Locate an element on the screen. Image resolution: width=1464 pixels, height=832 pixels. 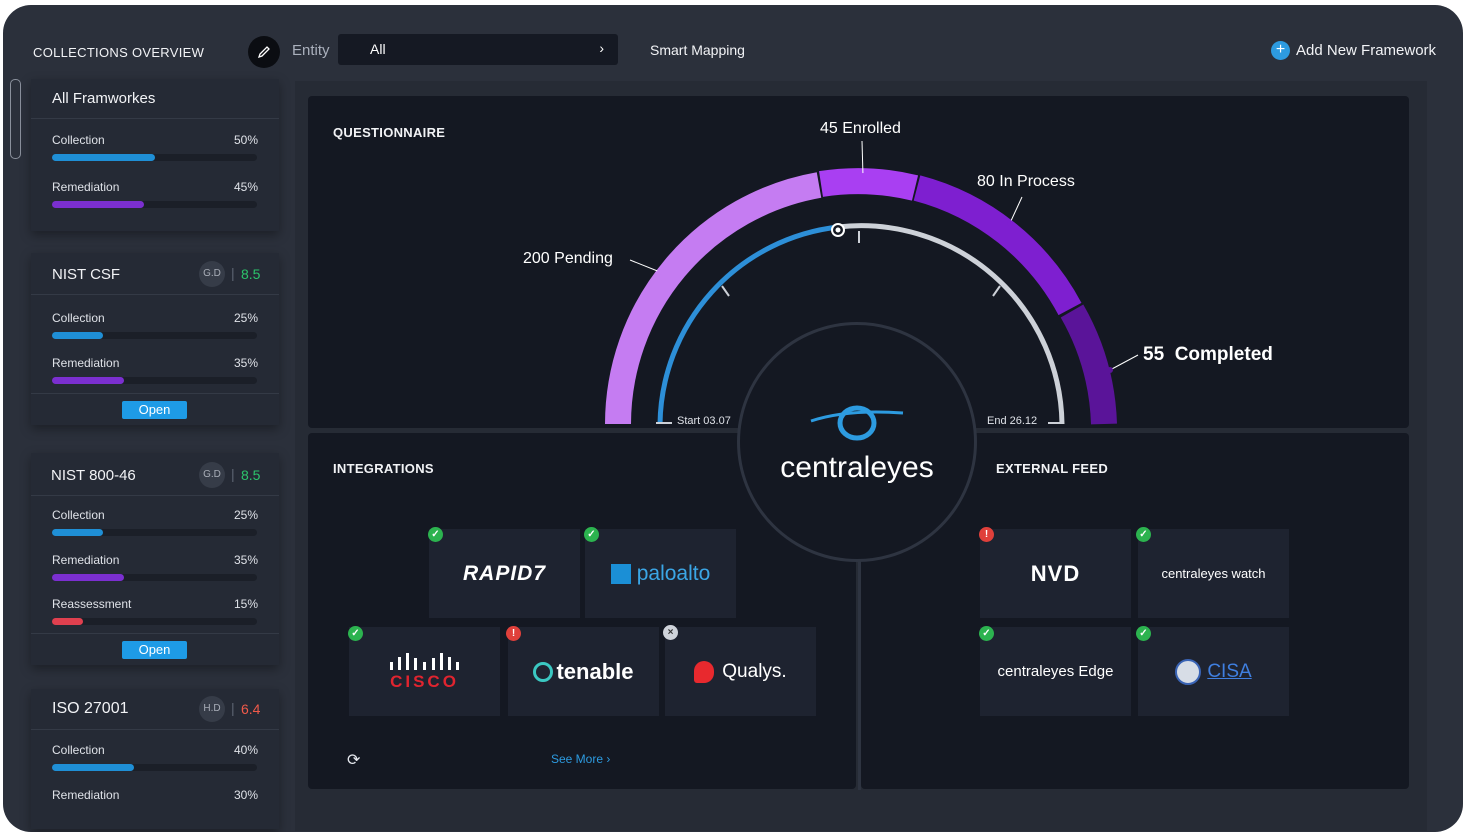
tile-name: paloalto is located at coordinates (673, 573).